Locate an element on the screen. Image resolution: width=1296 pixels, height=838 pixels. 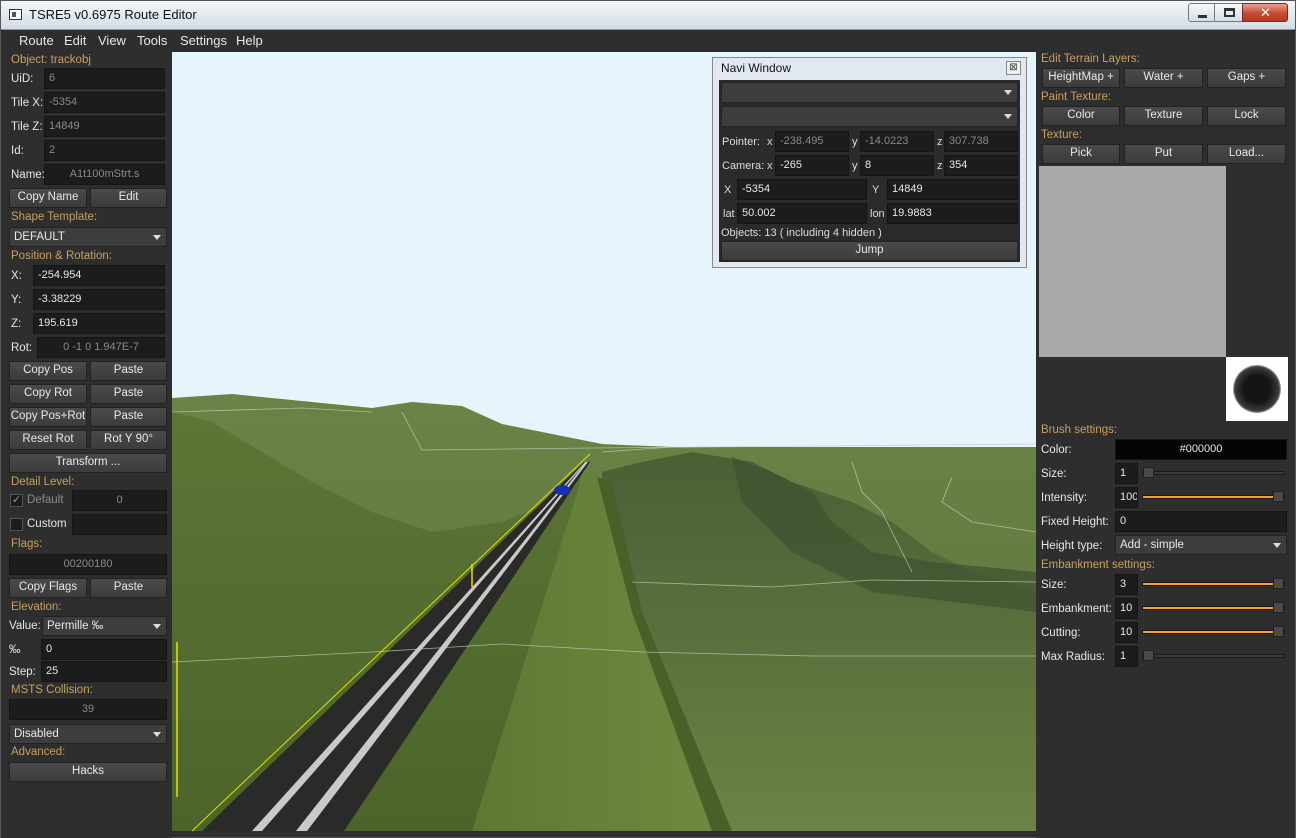
emb-size-field: 3 is located at coordinates (1126, 584).